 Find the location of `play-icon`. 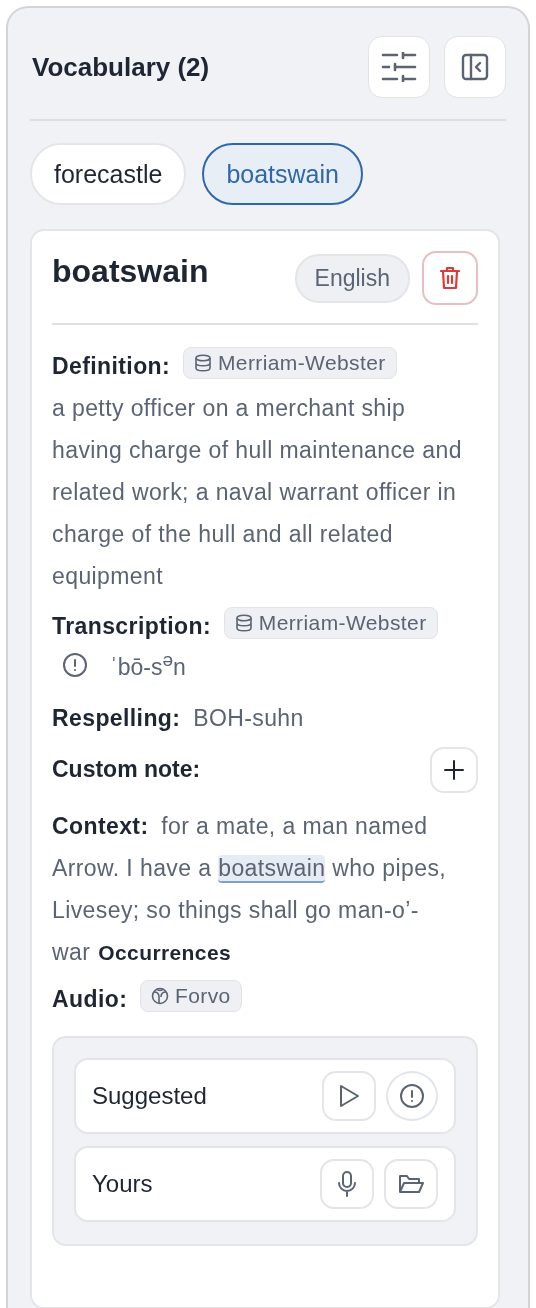

play-icon is located at coordinates (349, 1095).